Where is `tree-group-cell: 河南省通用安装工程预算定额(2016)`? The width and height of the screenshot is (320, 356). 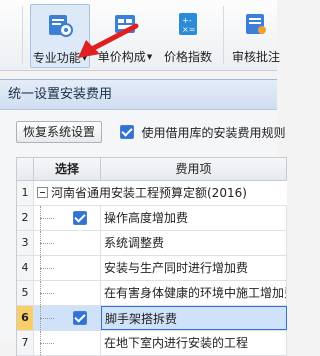
tree-group-cell: 河南省通用安装工程预算定额(2016) is located at coordinates (160, 193).